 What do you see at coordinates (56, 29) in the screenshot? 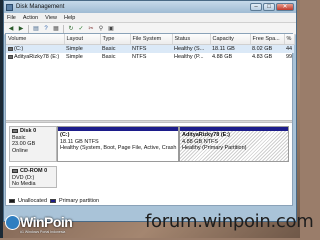
I see `properties-icon: ▦` at bounding box center [56, 29].